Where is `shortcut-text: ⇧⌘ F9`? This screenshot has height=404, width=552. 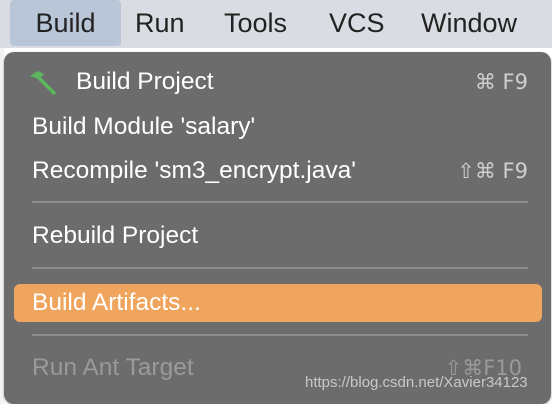
shortcut-text: ⇧⌘ F9 is located at coordinates (492, 171).